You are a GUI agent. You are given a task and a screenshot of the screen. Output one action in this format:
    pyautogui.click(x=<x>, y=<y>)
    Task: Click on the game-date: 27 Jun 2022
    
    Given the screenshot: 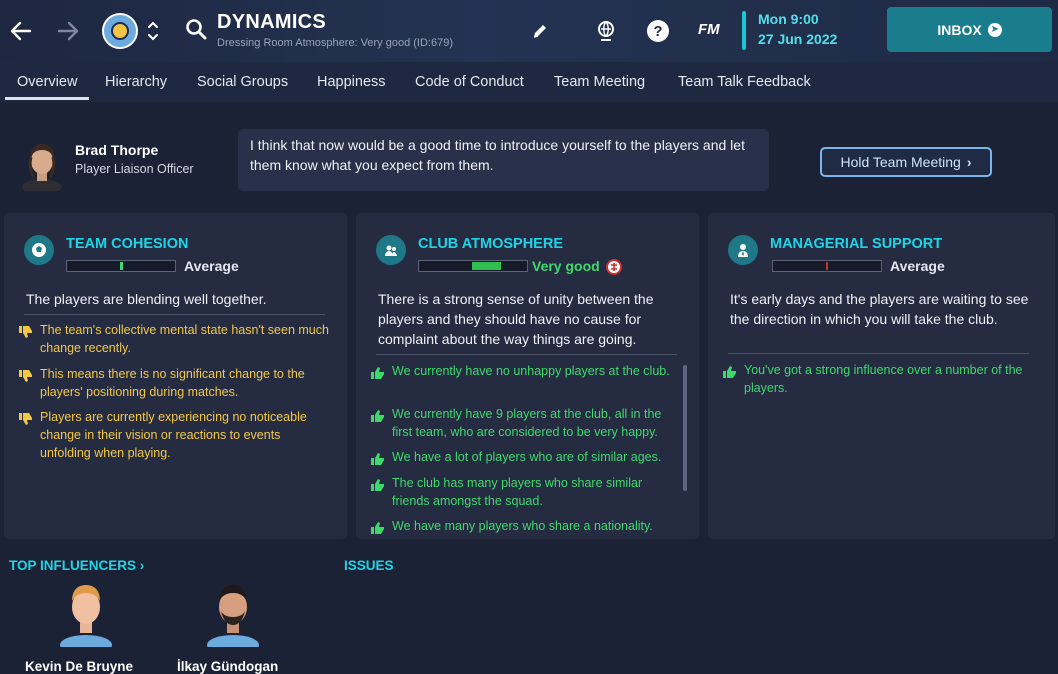 What is the action you would take?
    pyautogui.click(x=798, y=39)
    